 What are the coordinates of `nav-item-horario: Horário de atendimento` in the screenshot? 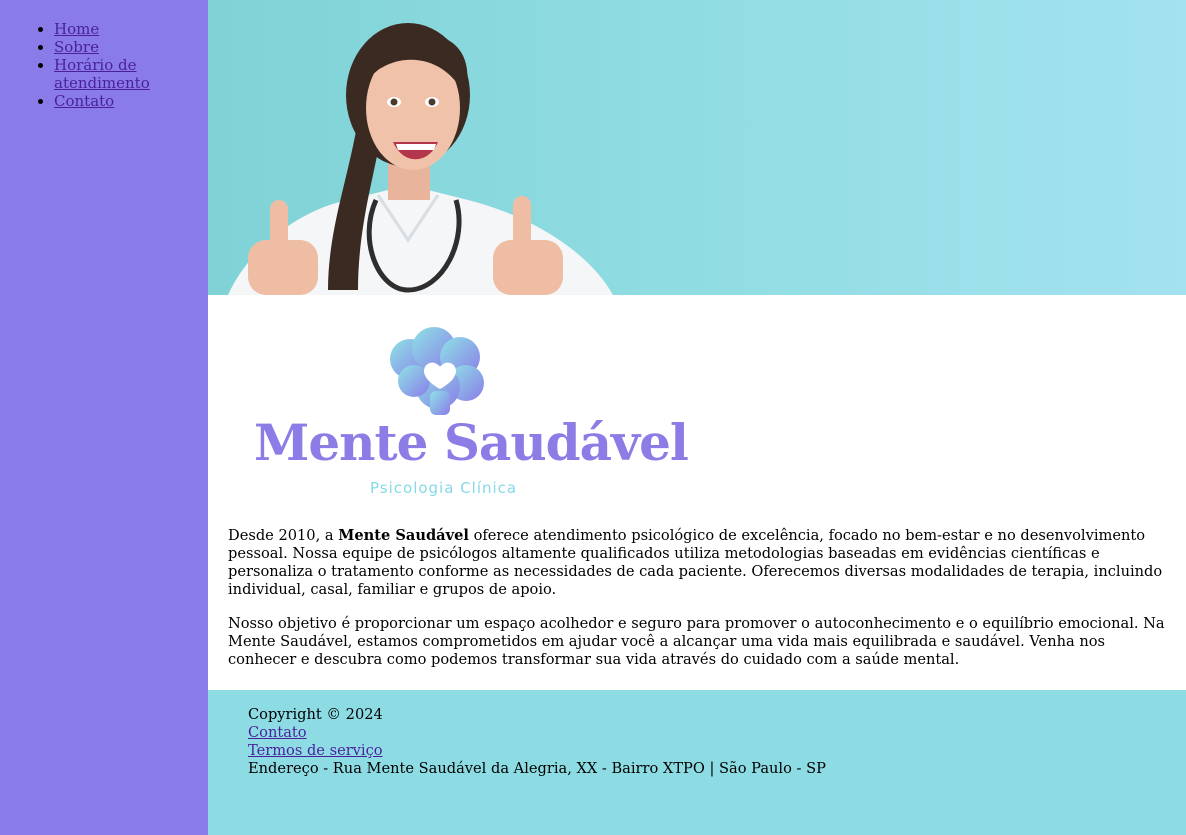 It's located at (131, 74).